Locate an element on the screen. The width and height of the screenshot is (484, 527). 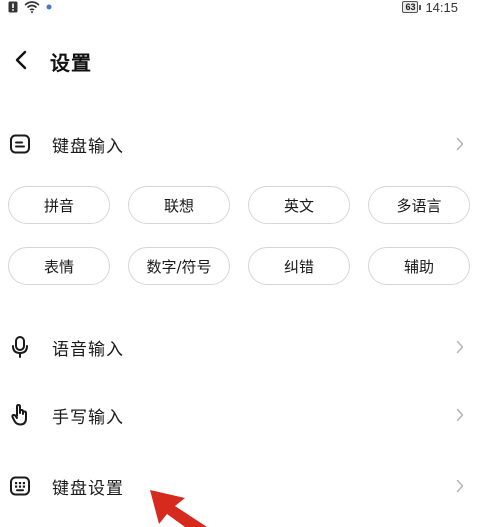
chip-pinyin: 拼音 is located at coordinates (59, 205).